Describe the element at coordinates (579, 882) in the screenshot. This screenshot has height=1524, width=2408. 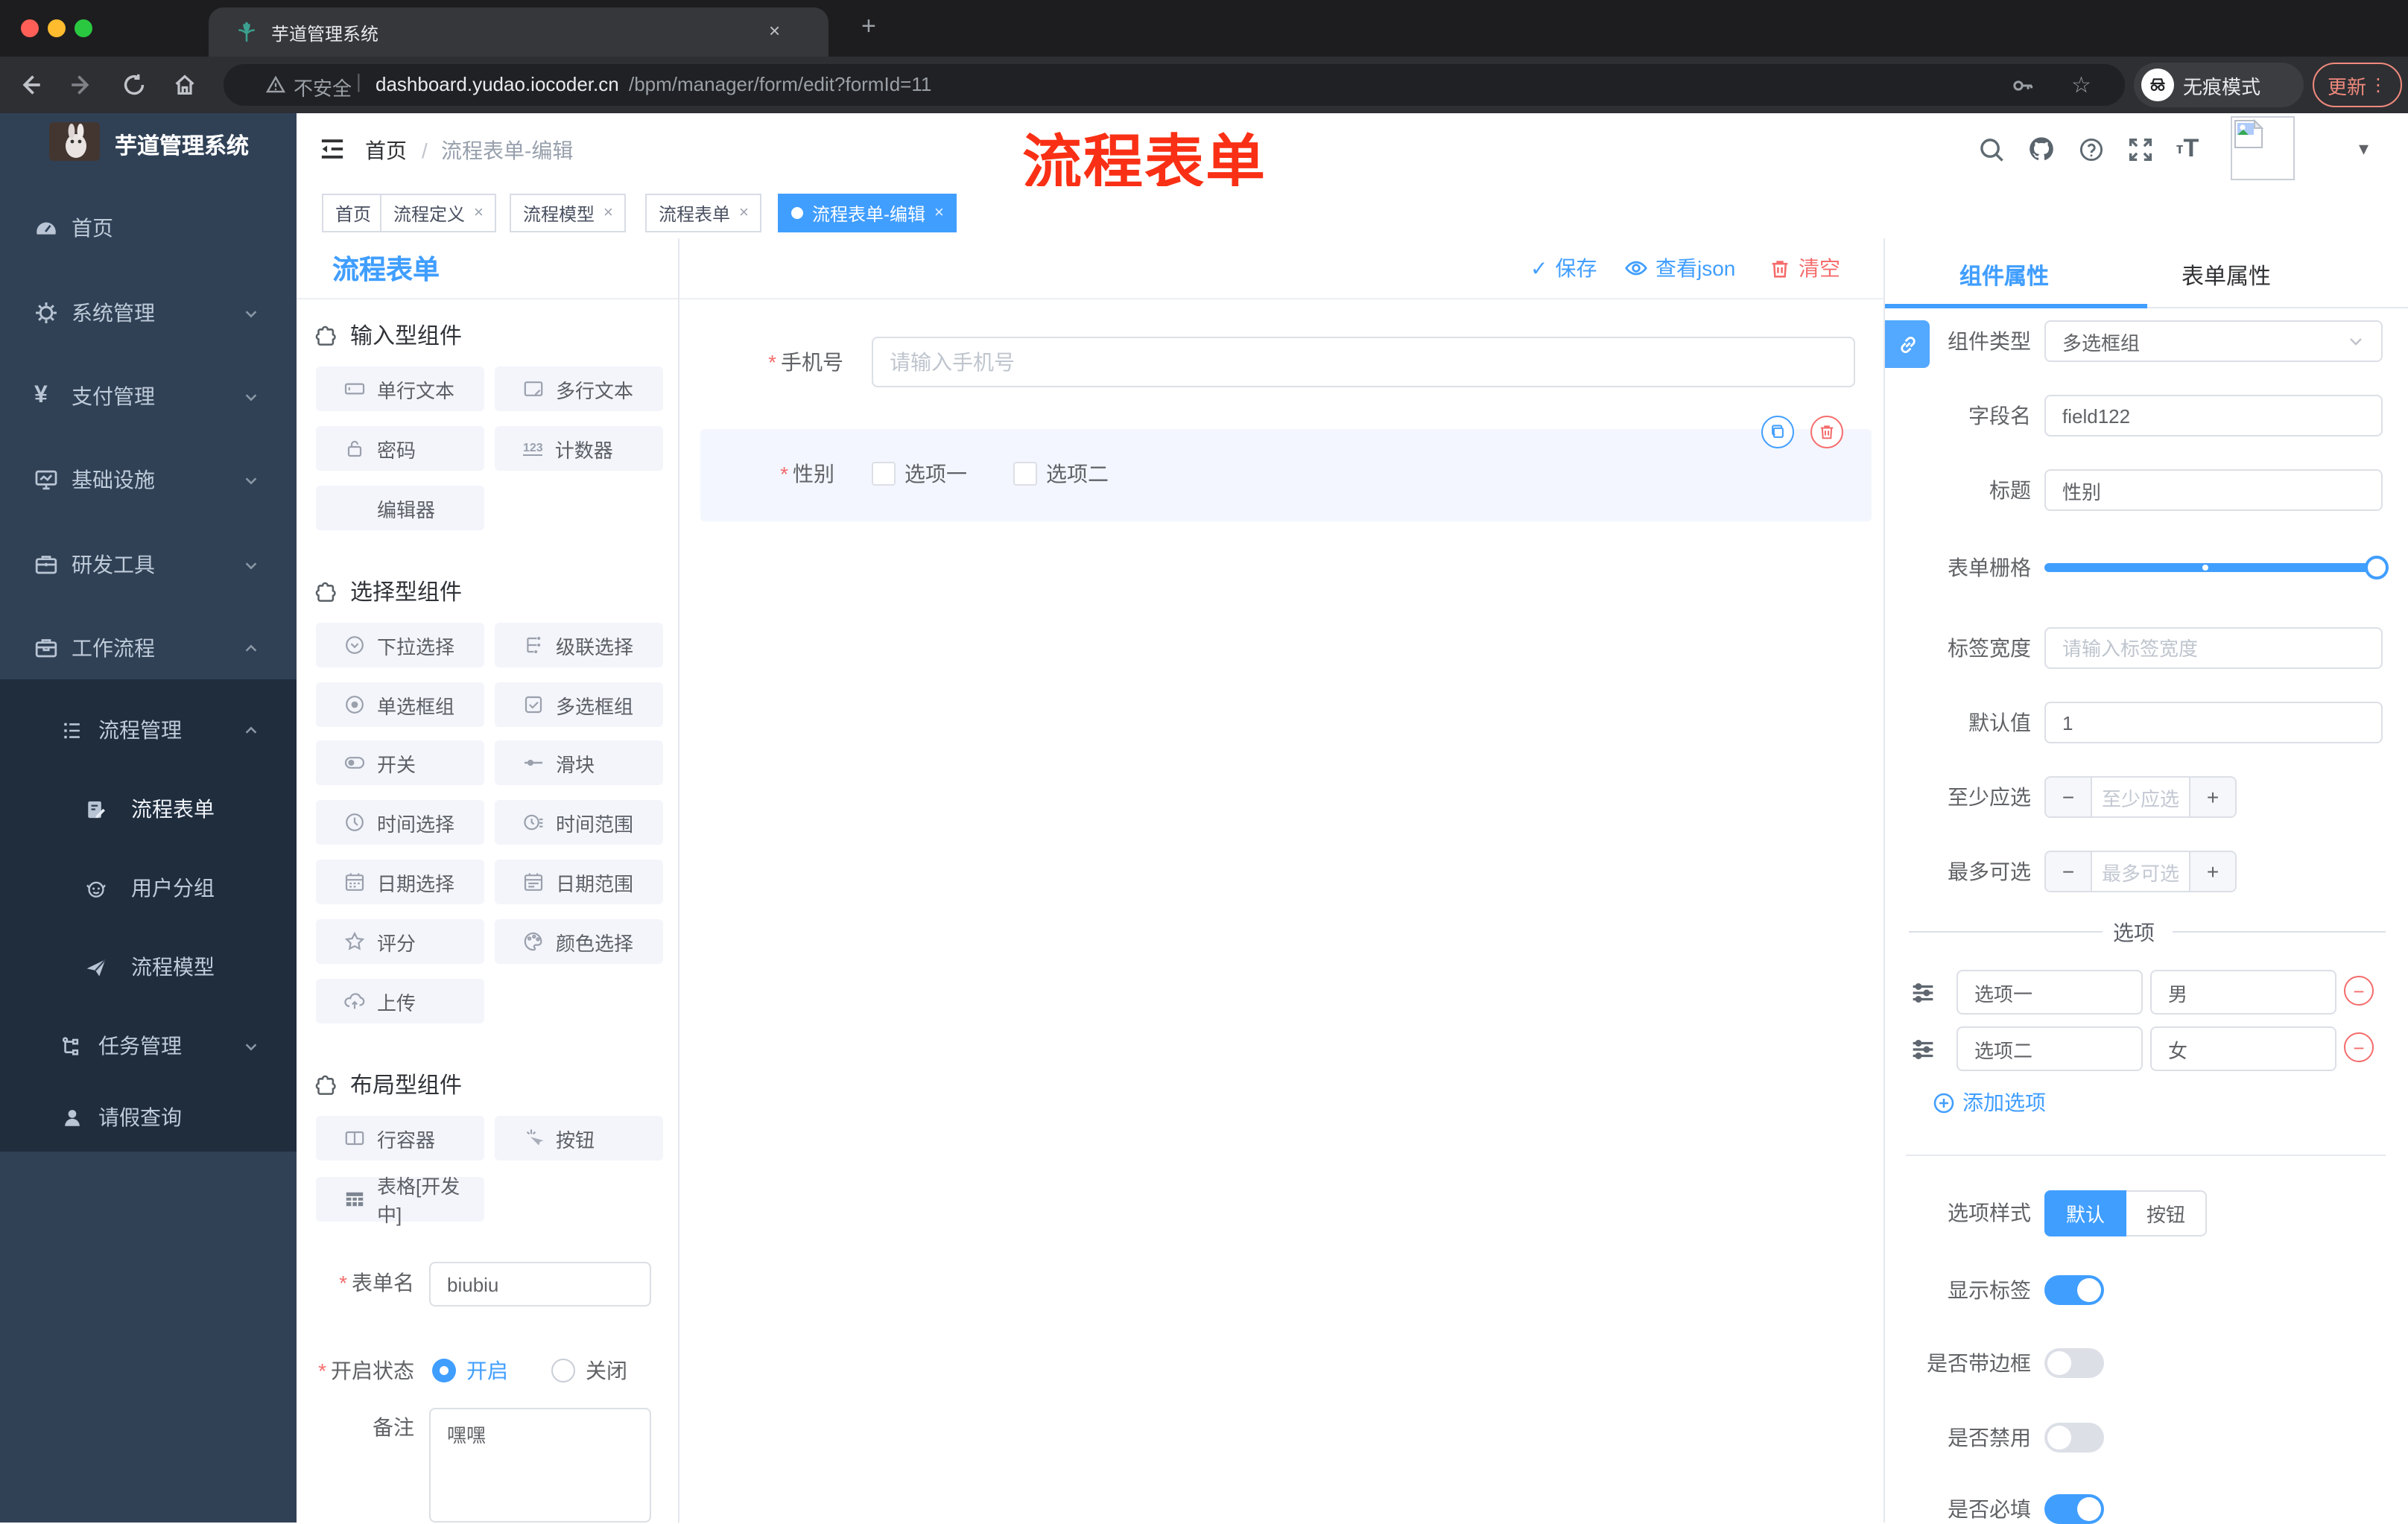
I see `component-date-range: 日期范围` at that location.